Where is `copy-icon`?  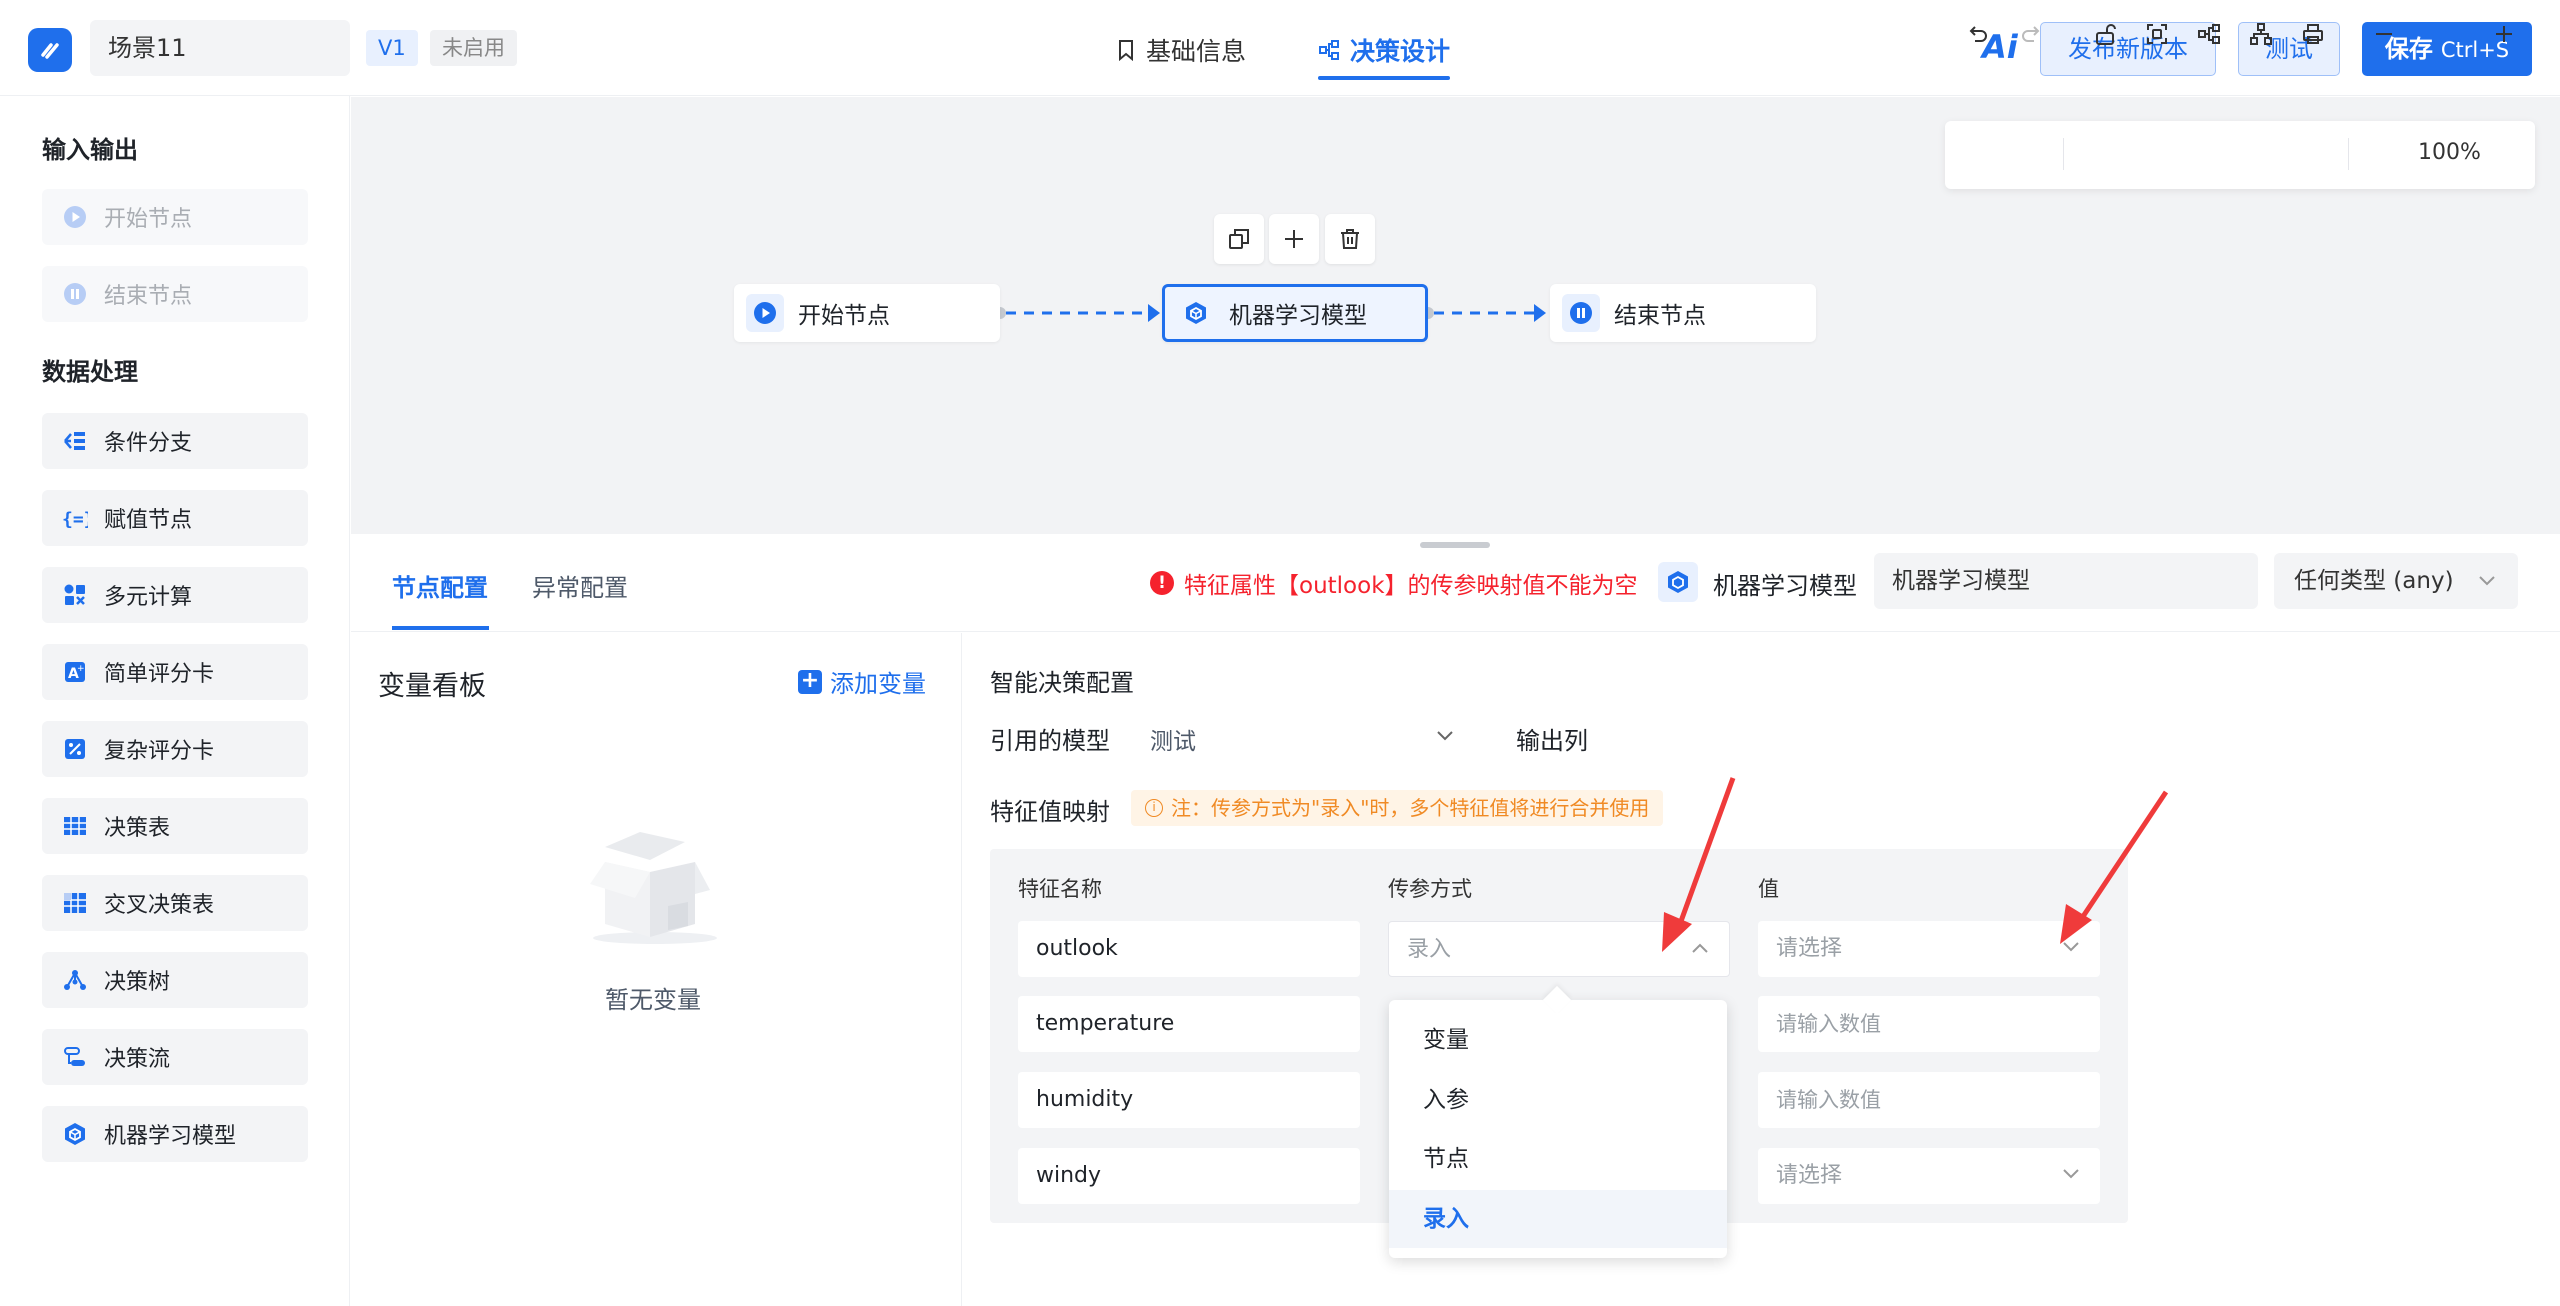 copy-icon is located at coordinates (1239, 239).